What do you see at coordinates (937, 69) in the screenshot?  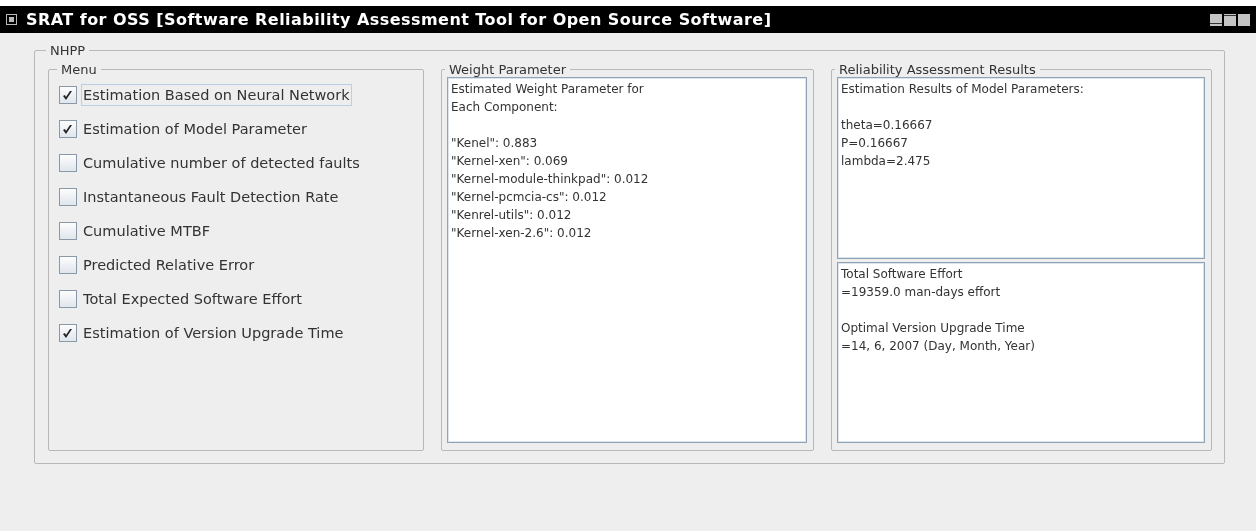 I see `group-title: Reliability Assessment Results` at bounding box center [937, 69].